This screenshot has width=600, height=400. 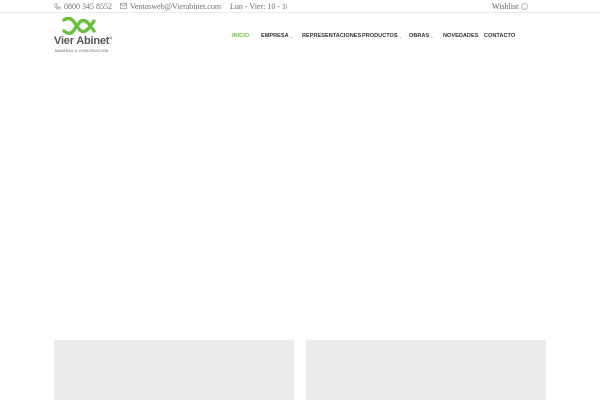 I want to click on email-contact: Ventasweb@Vierabinet.com, so click(x=170, y=6).